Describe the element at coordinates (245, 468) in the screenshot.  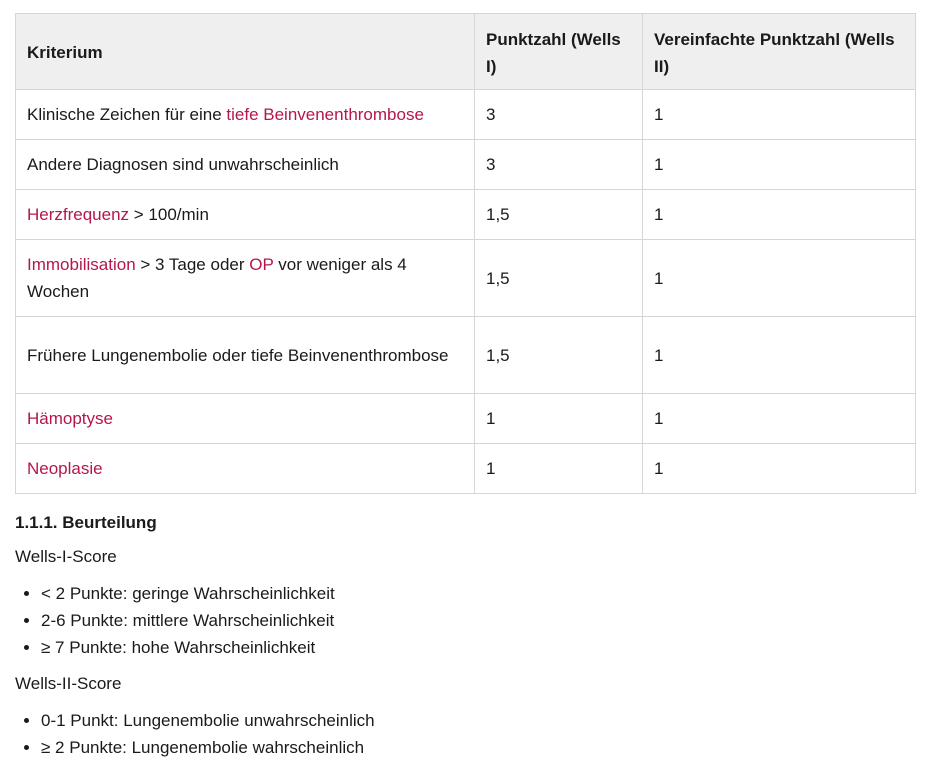
I see `criterion-cell: Neoplasie` at that location.